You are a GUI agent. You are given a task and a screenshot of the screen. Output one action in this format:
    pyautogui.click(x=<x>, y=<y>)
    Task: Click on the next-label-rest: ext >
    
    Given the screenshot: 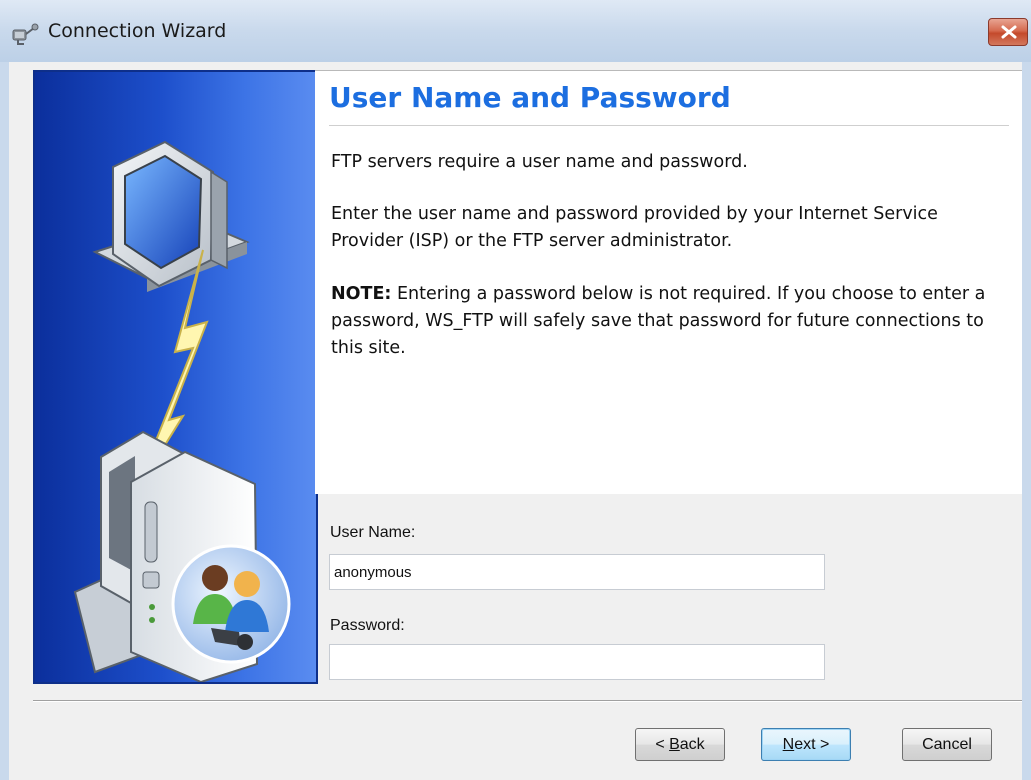 What is the action you would take?
    pyautogui.click(x=812, y=744)
    